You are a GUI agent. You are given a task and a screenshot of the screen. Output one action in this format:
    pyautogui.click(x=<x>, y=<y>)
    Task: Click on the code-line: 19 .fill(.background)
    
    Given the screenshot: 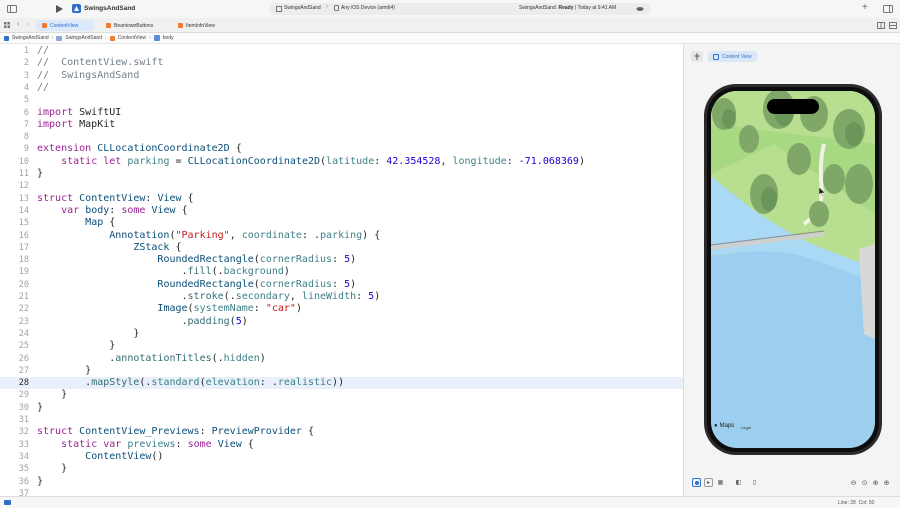 What is the action you would take?
    pyautogui.click(x=341, y=272)
    